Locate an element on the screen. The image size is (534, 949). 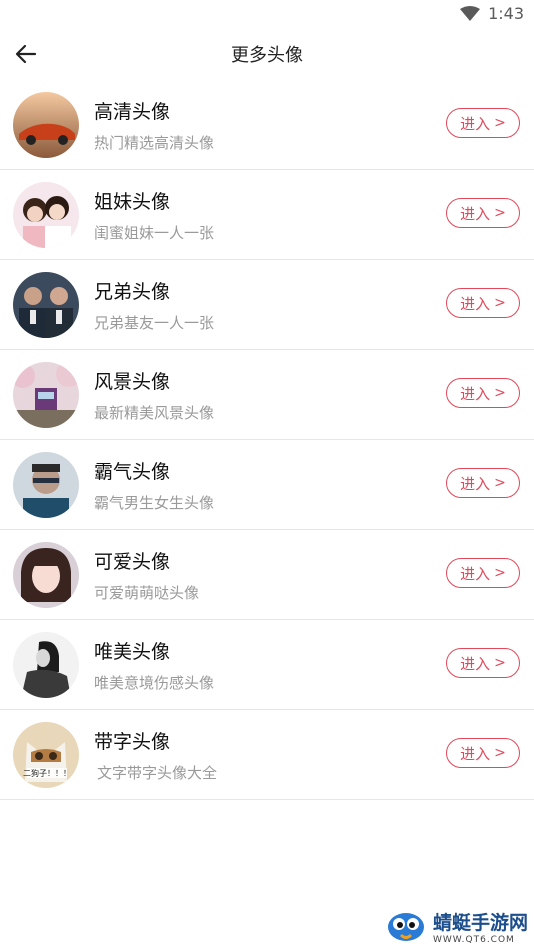
item-title: 兄弟头像 is located at coordinates (132, 292).